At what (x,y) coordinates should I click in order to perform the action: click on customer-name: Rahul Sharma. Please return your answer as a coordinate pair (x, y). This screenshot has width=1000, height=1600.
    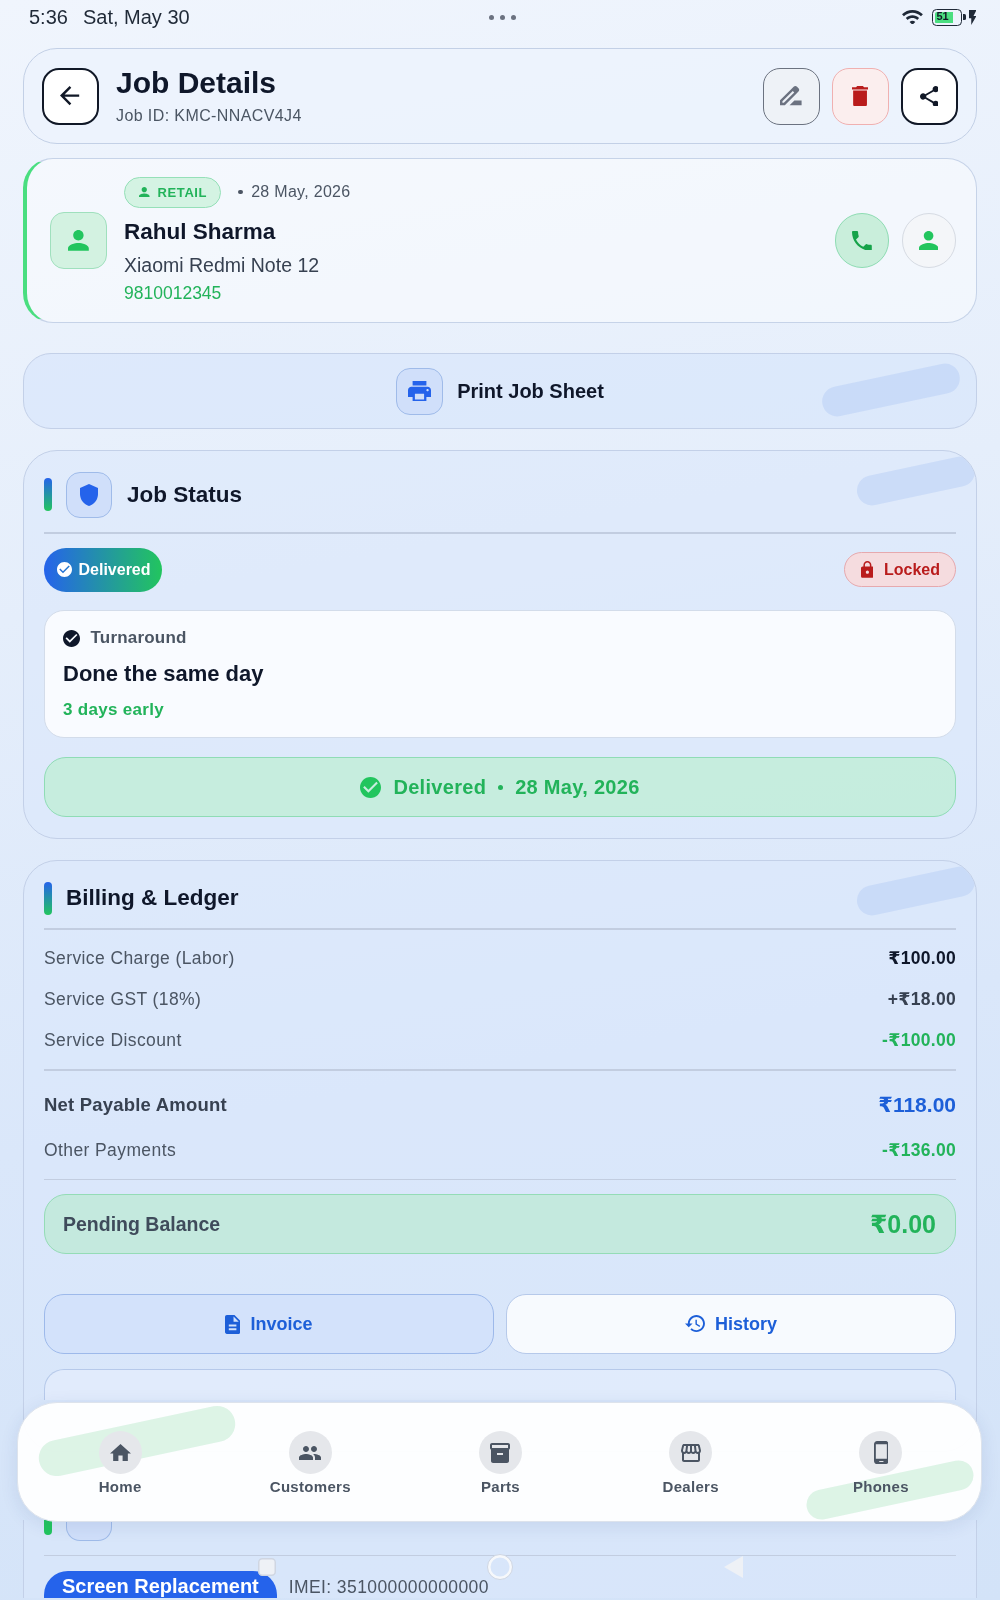
    Looking at the image, I should click on (200, 231).